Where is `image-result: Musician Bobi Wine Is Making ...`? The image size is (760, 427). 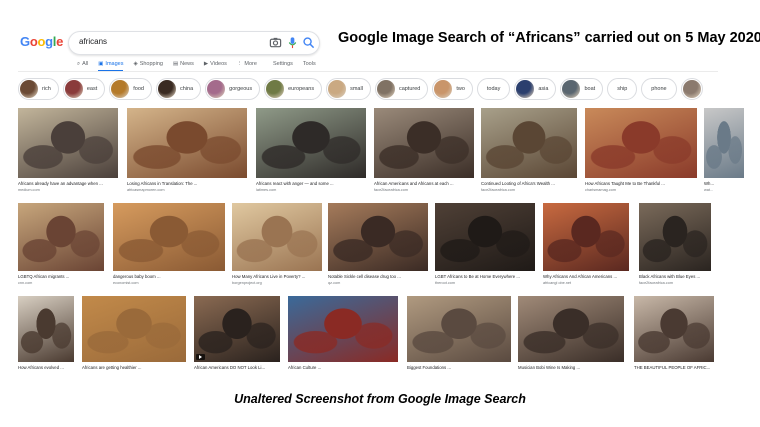 image-result: Musician Bobi Wine Is Making ... is located at coordinates (571, 340).